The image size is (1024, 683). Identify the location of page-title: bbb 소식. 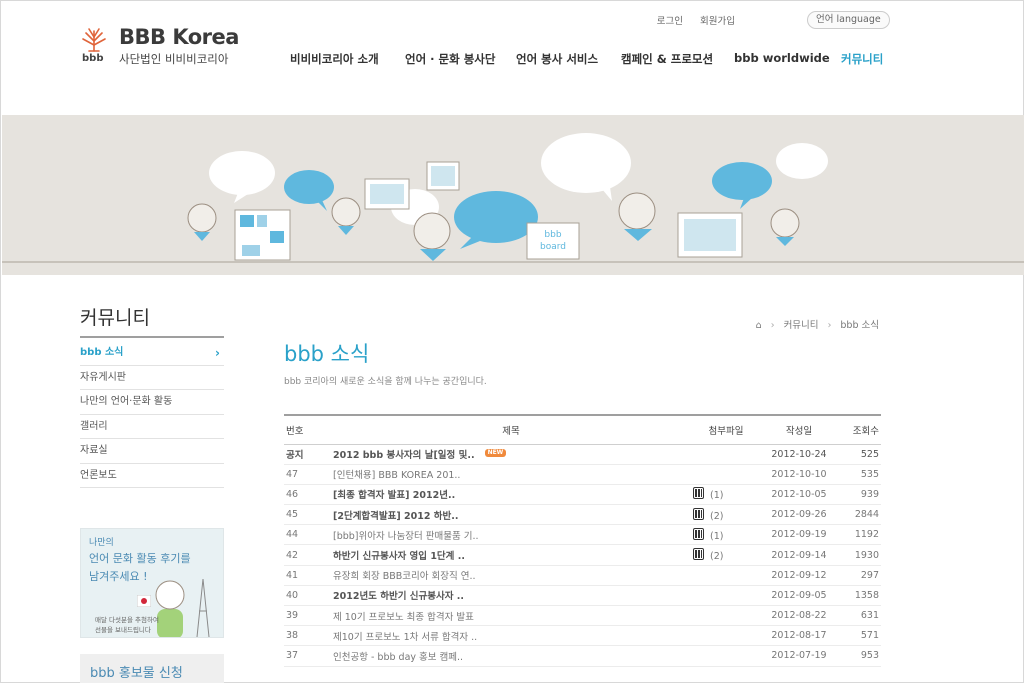
(327, 354).